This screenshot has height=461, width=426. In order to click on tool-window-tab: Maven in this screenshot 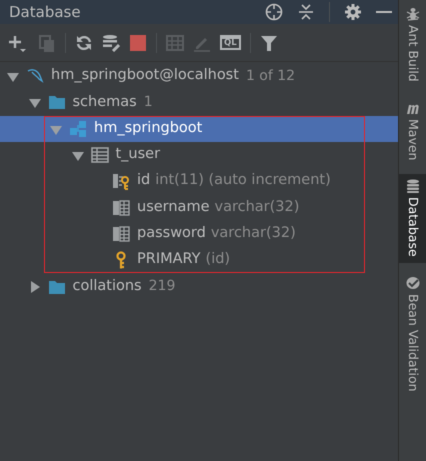, I will do `click(412, 131)`.